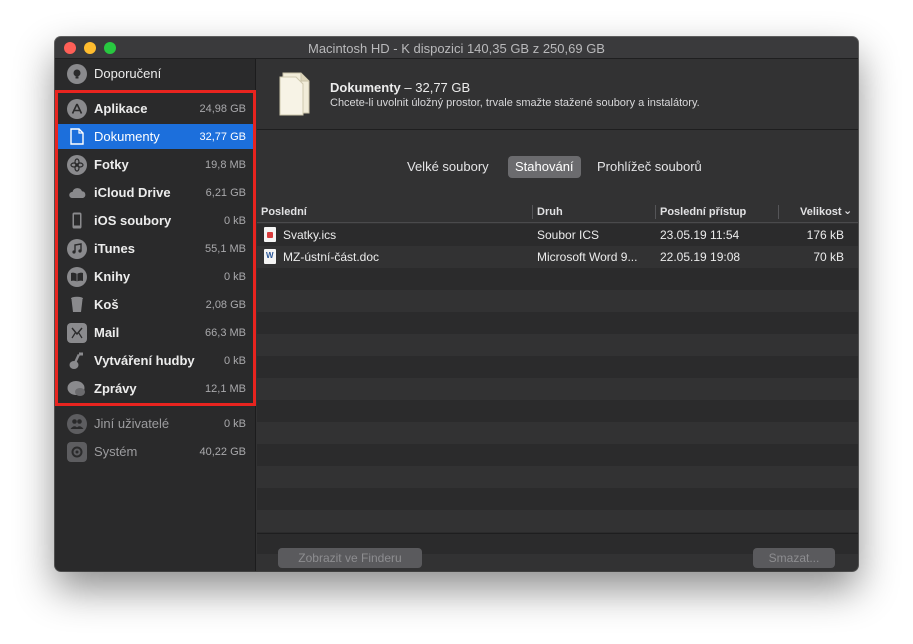 The image size is (913, 644). I want to click on iphone-icon, so click(77, 221).